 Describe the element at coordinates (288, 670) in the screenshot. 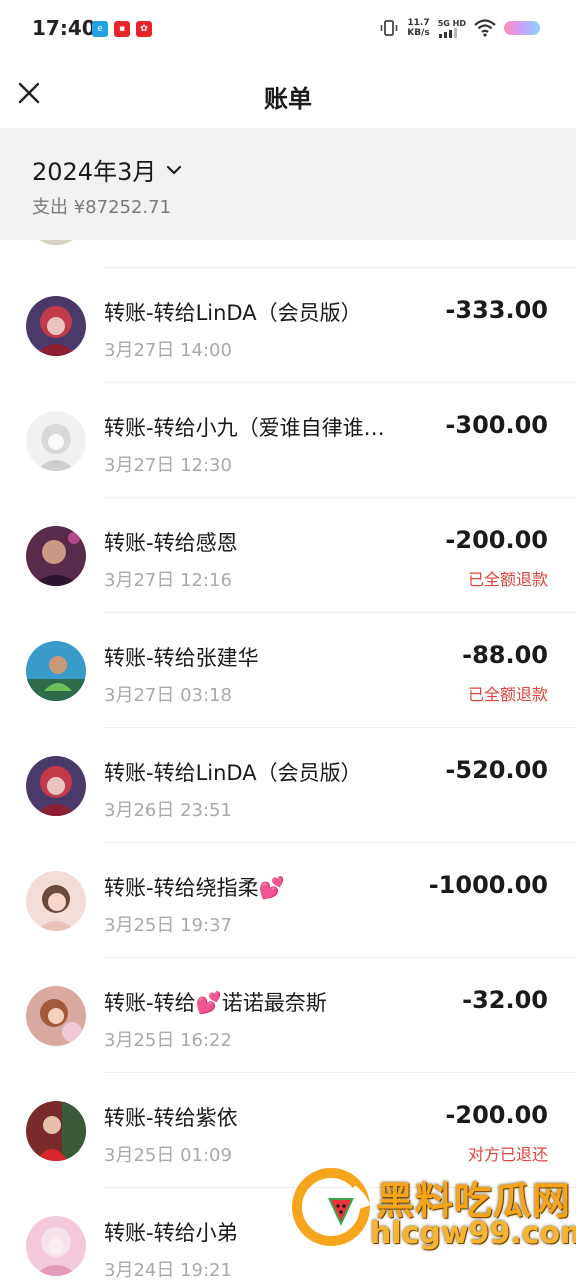

I see `list-item: 转账-转给张建华 3月27日 03:18 -88.00 已全额退款` at that location.